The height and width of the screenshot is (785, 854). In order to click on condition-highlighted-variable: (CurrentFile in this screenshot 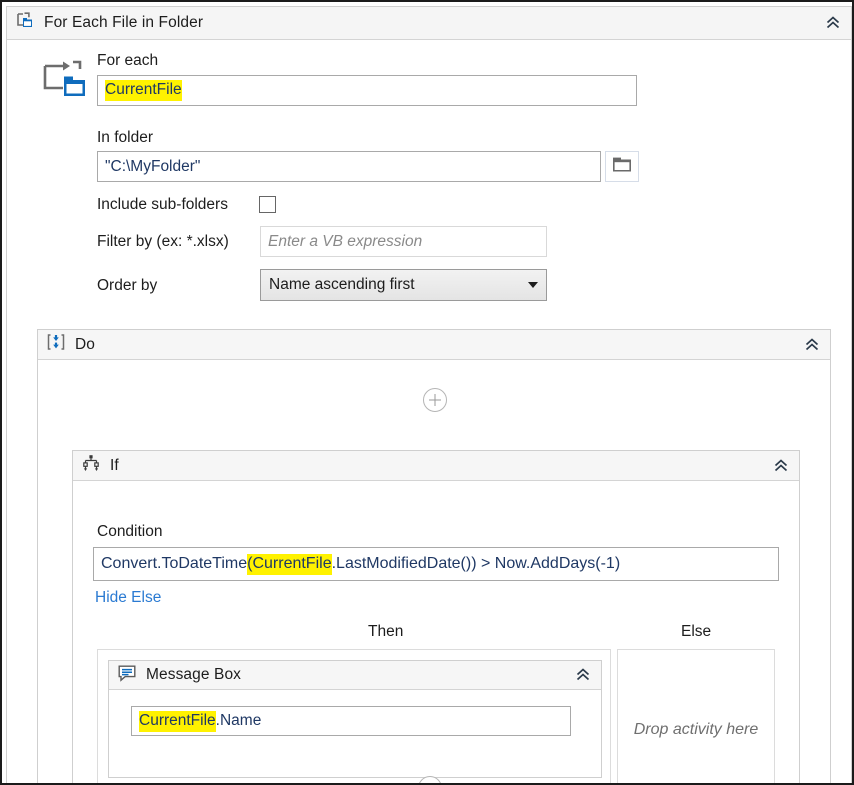, I will do `click(289, 564)`.